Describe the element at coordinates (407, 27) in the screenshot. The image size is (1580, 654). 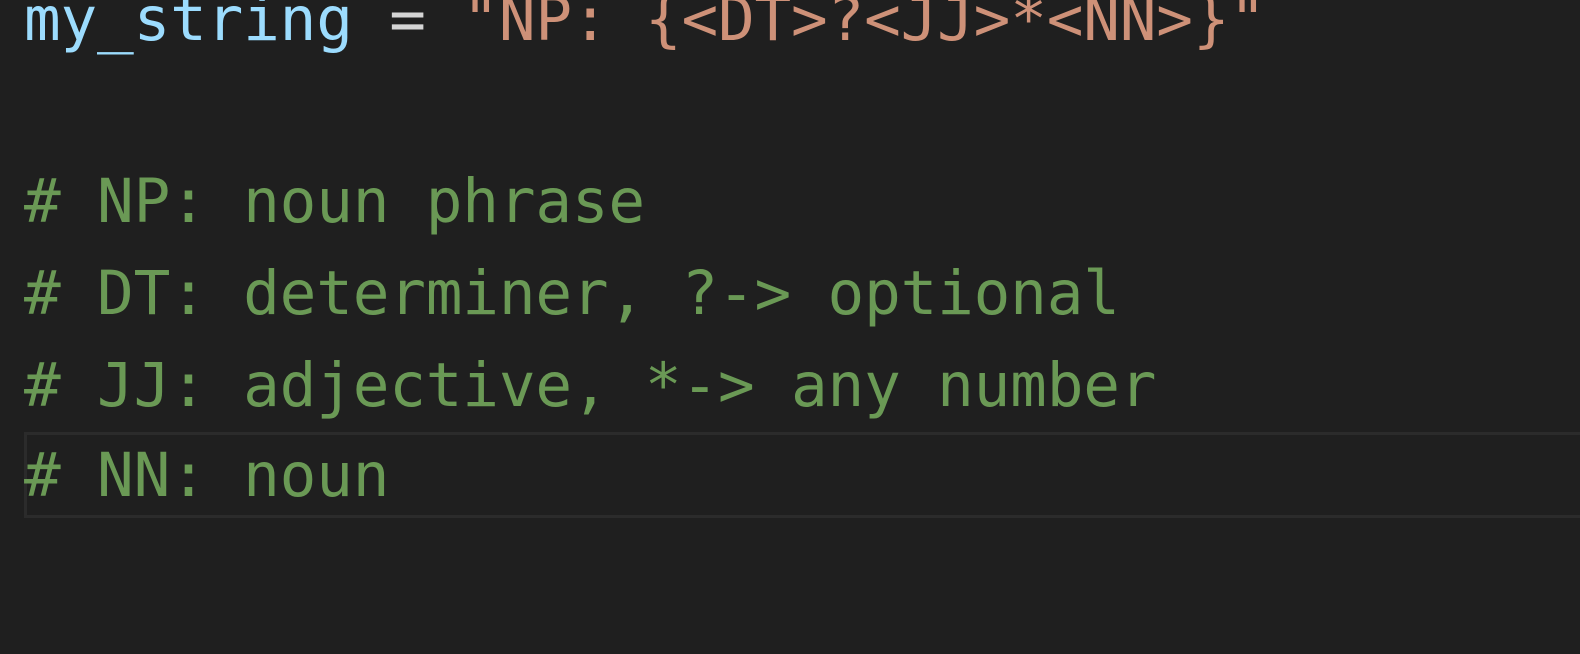
I see `assignment-operator: =` at that location.